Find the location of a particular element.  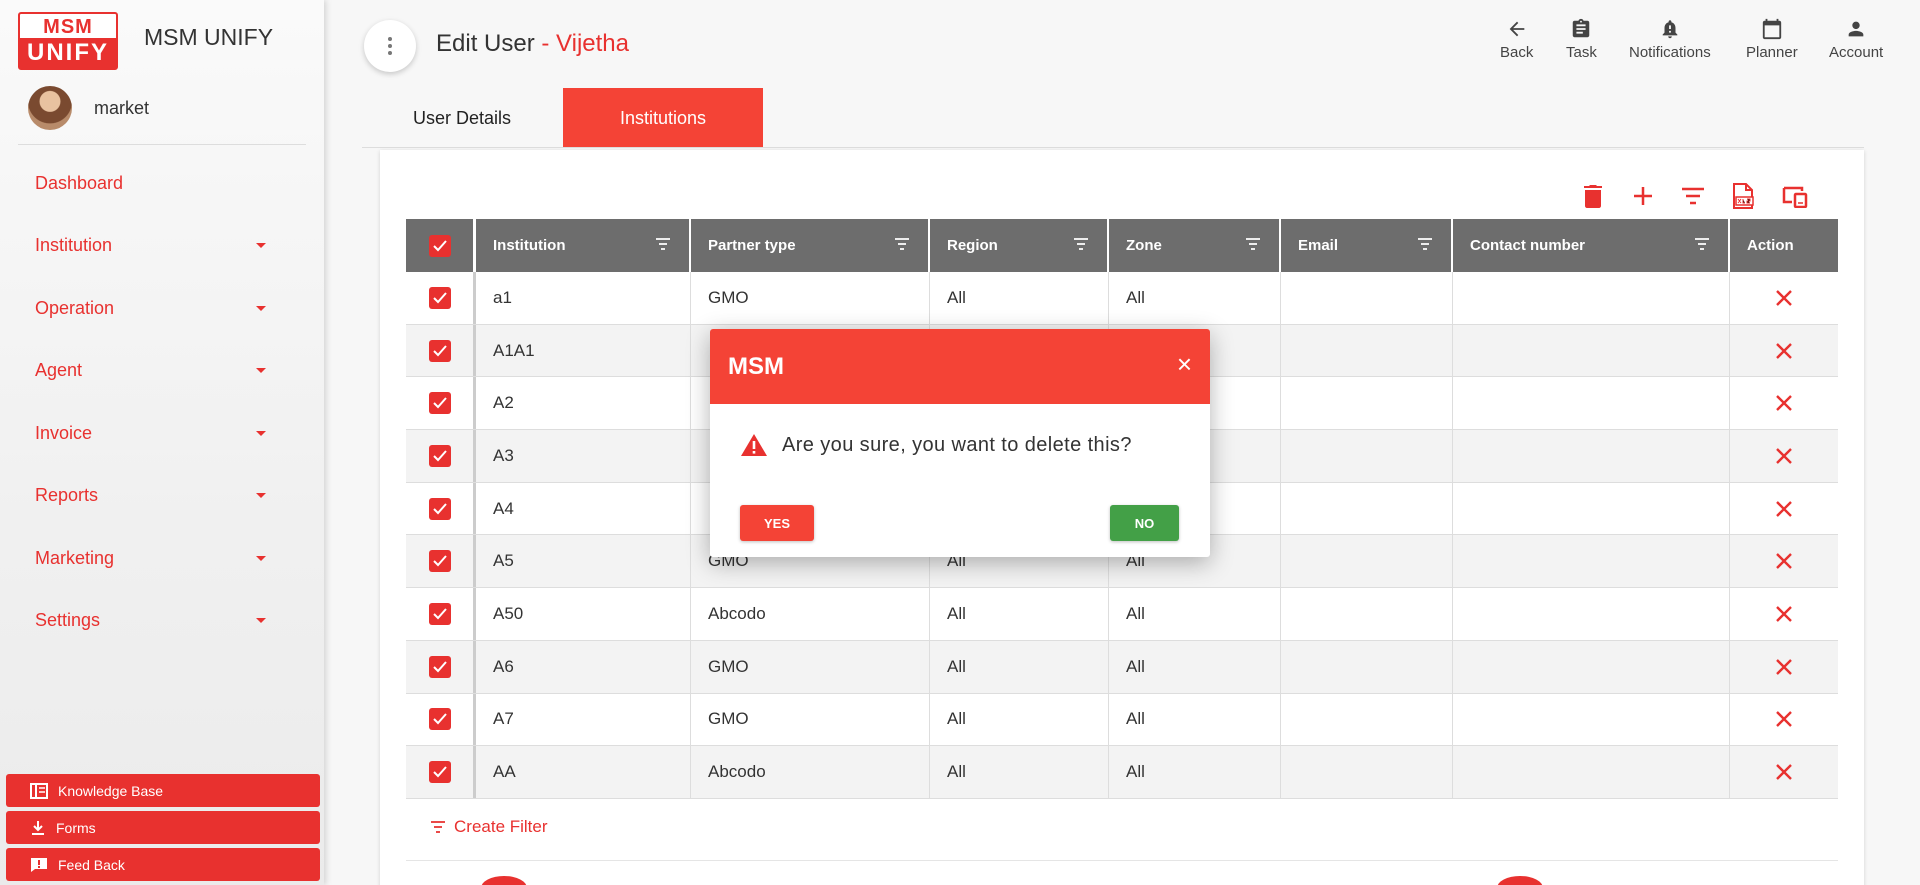

sidebar-item-marketing: Marketing is located at coordinates (162, 558).